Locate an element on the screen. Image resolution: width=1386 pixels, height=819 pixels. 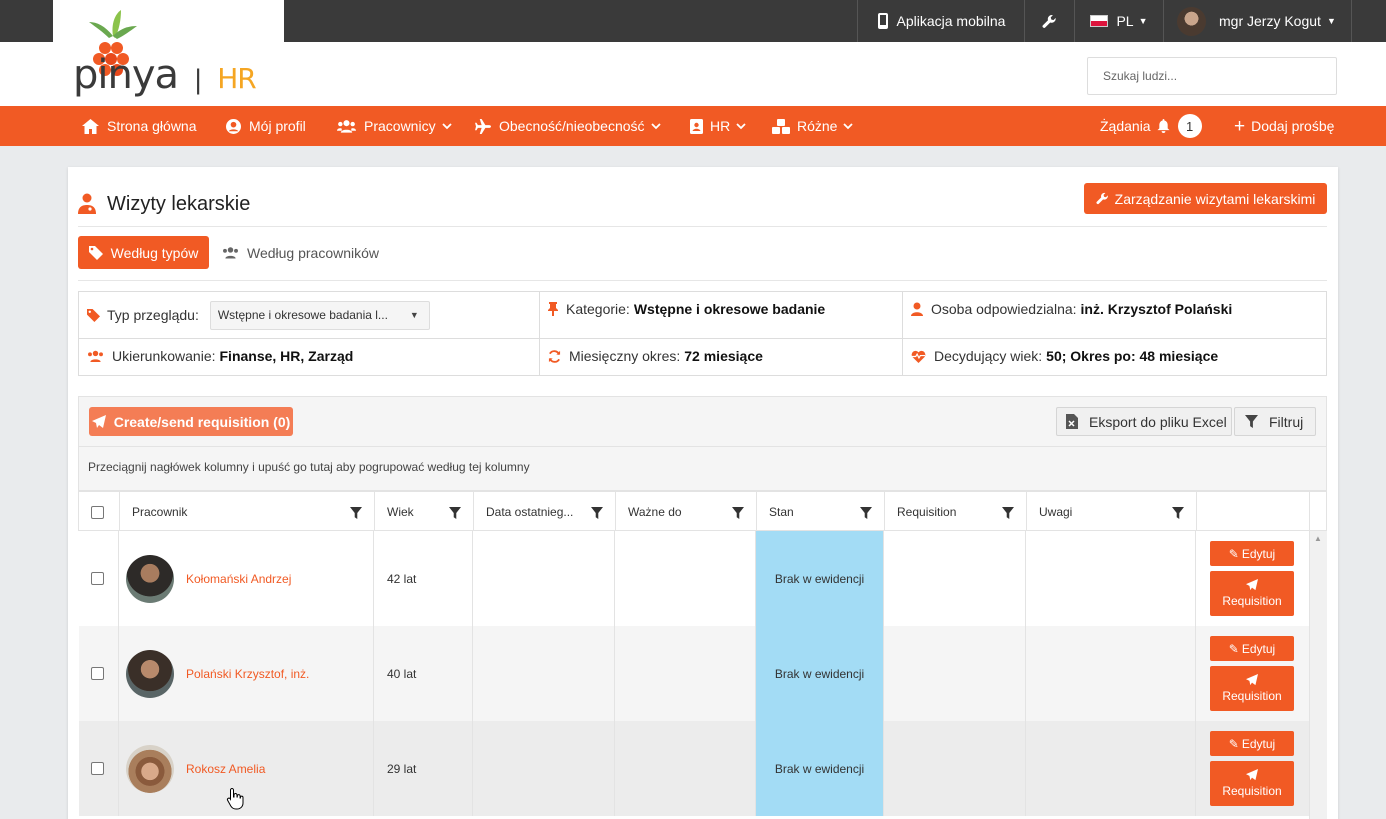
review-type-select: Wstępne i okresowe badania l... ▼ is located at coordinates (319, 315).